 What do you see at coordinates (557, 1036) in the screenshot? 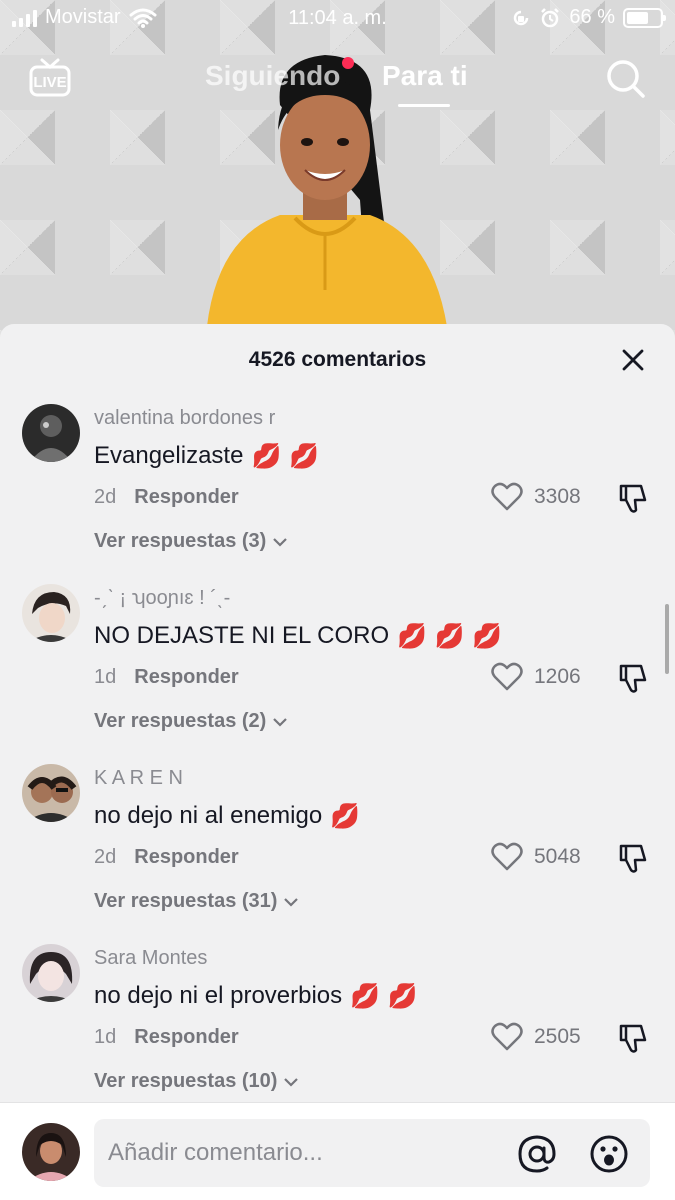
I see `like-count: 2505` at bounding box center [557, 1036].